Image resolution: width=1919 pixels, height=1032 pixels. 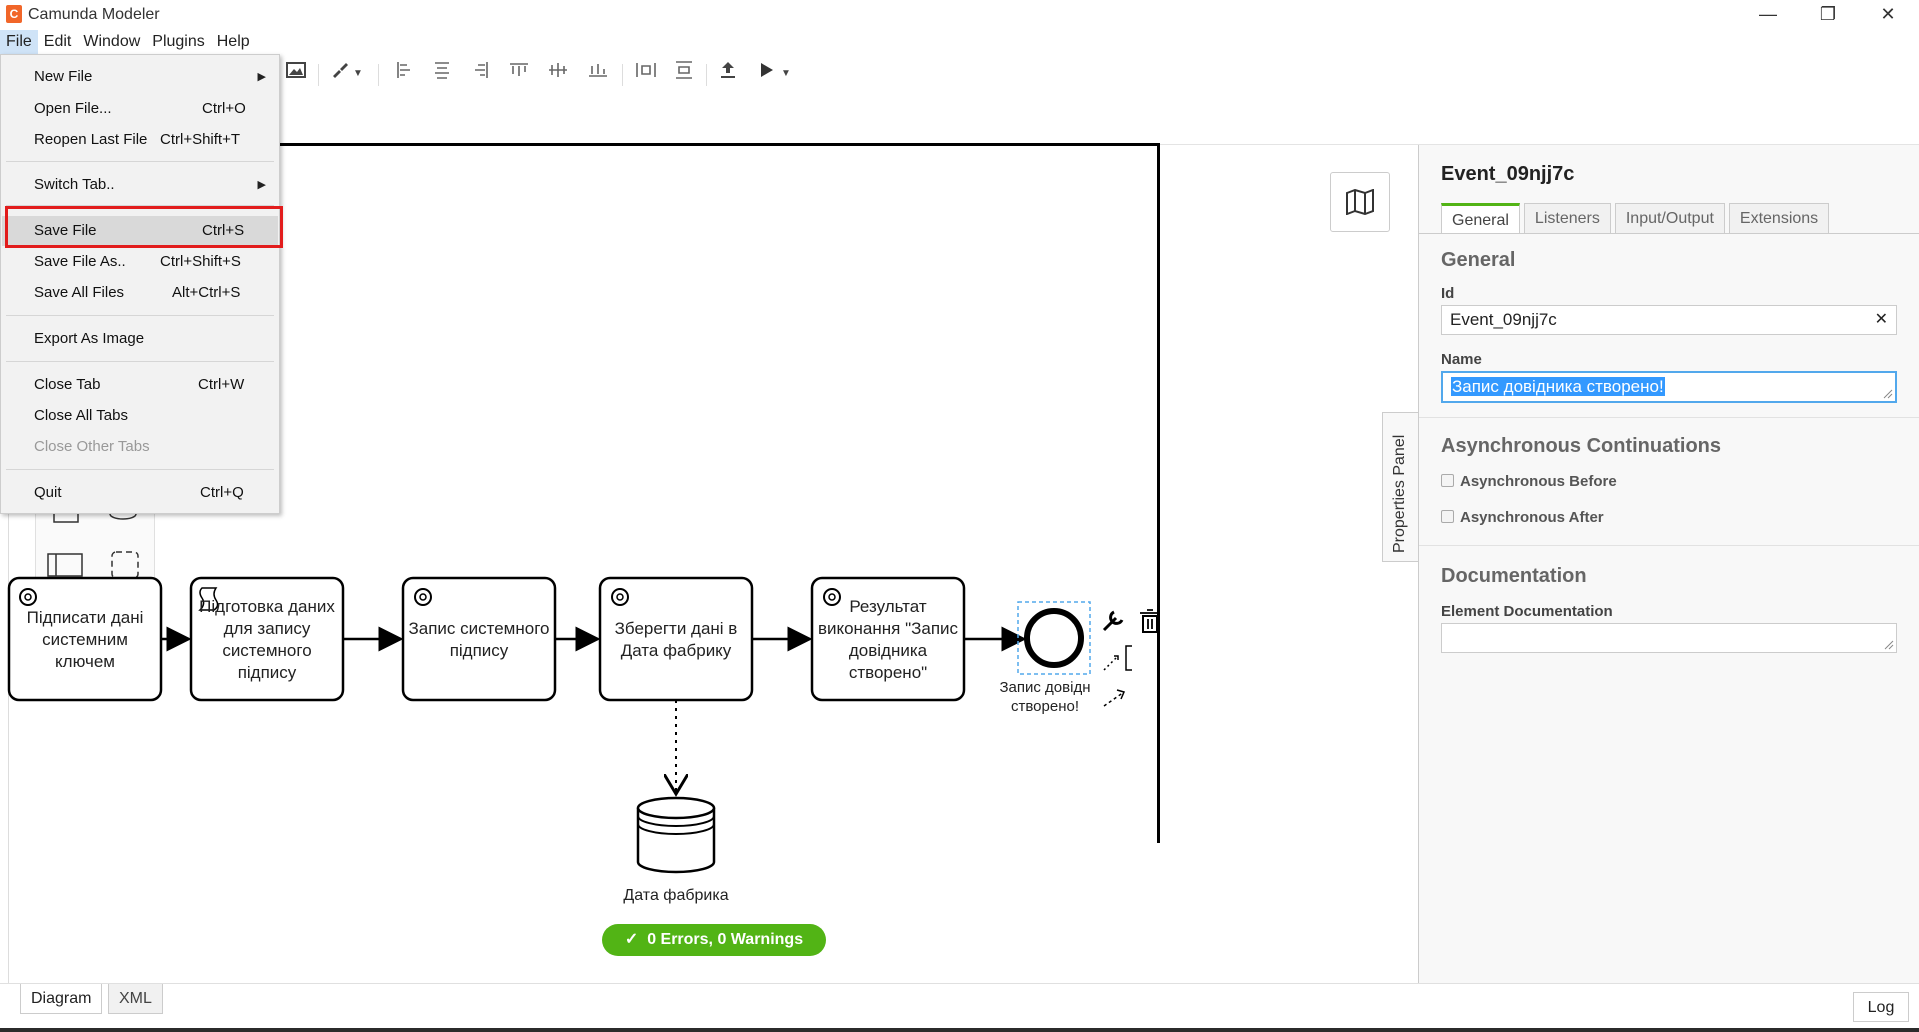 I want to click on id-label: Id, so click(x=1448, y=293).